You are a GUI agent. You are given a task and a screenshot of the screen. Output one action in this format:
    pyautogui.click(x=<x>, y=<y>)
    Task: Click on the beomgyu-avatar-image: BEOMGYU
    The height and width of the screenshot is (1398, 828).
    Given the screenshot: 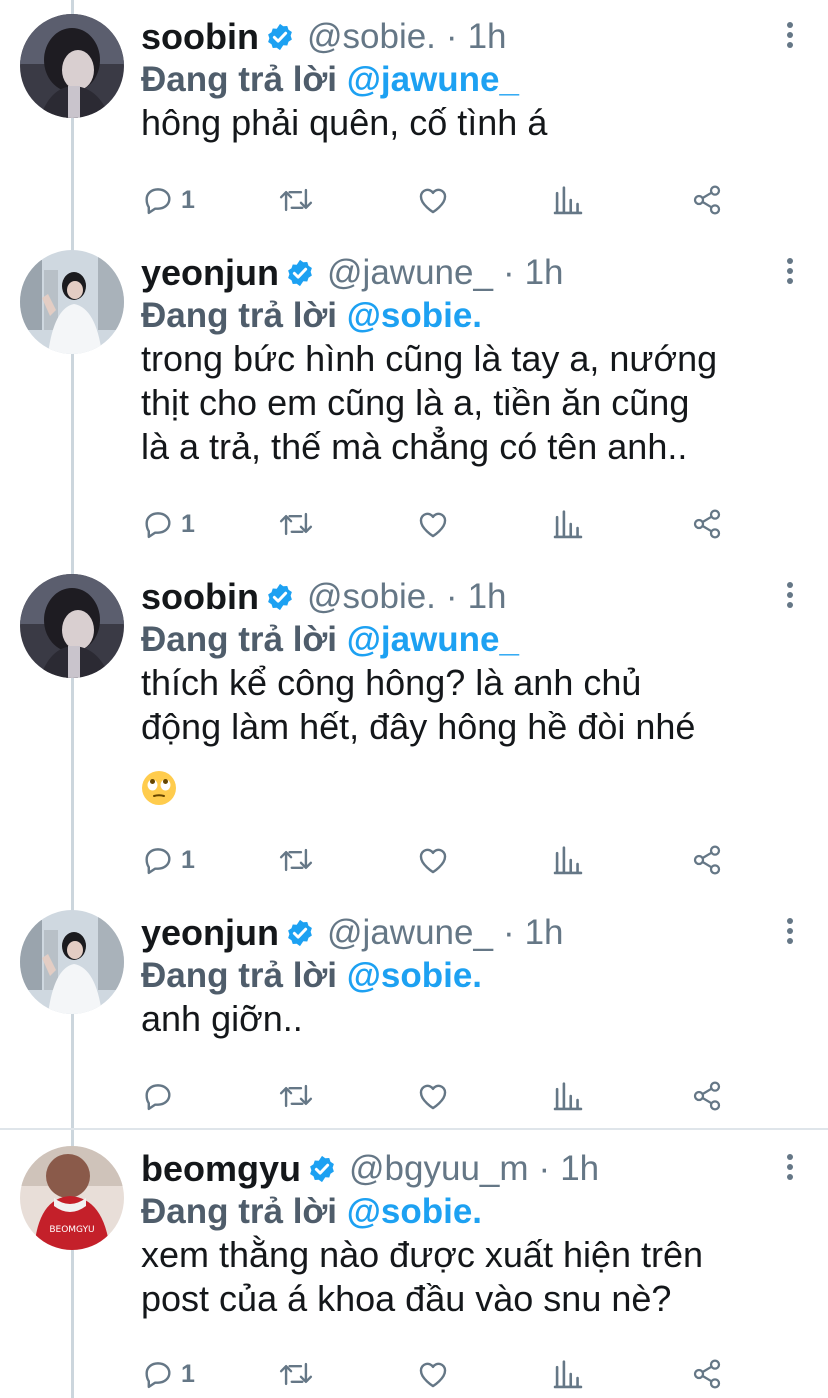 What is the action you would take?
    pyautogui.click(x=72, y=1198)
    